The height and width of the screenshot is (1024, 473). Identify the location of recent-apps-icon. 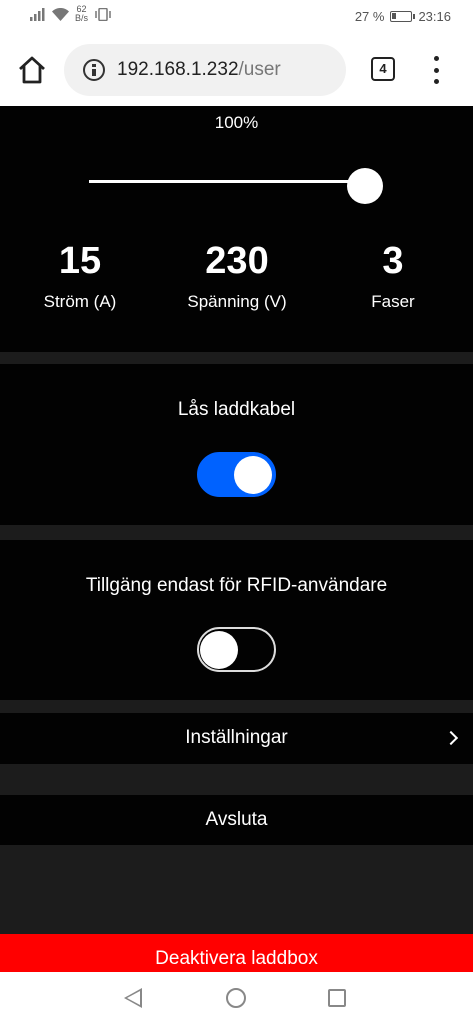
(337, 998).